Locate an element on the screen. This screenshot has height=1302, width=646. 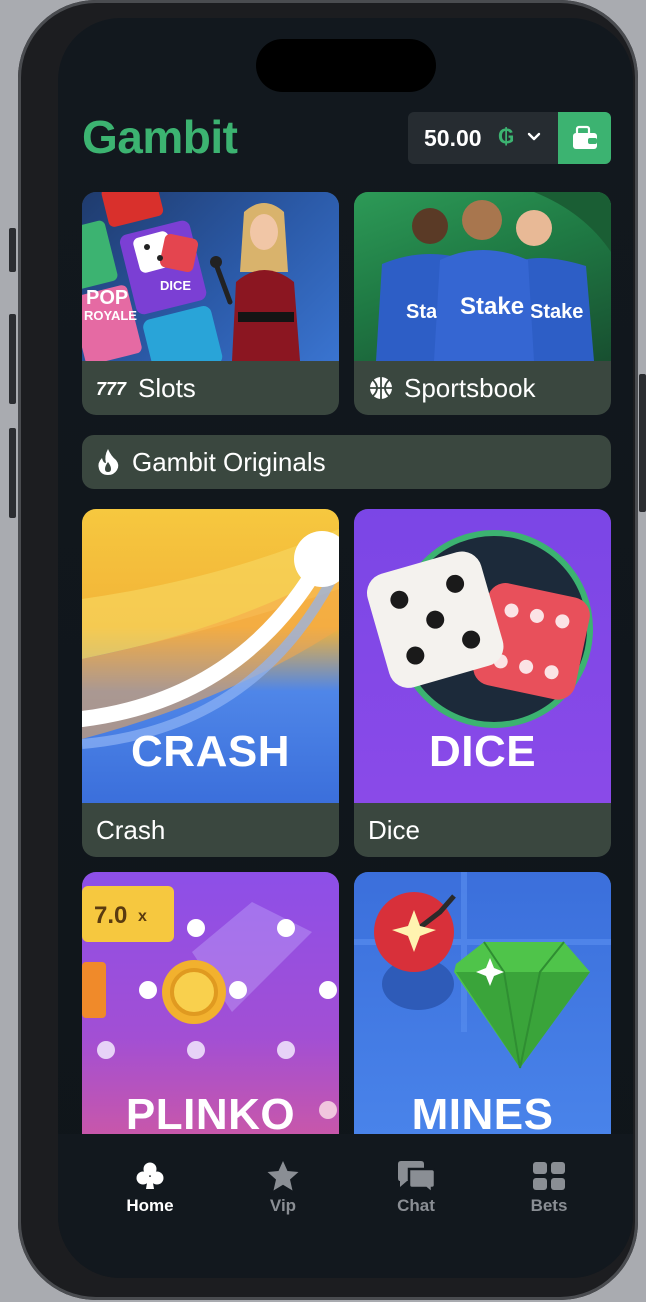
mines-game-art: MINES is located at coordinates (482, 1022).